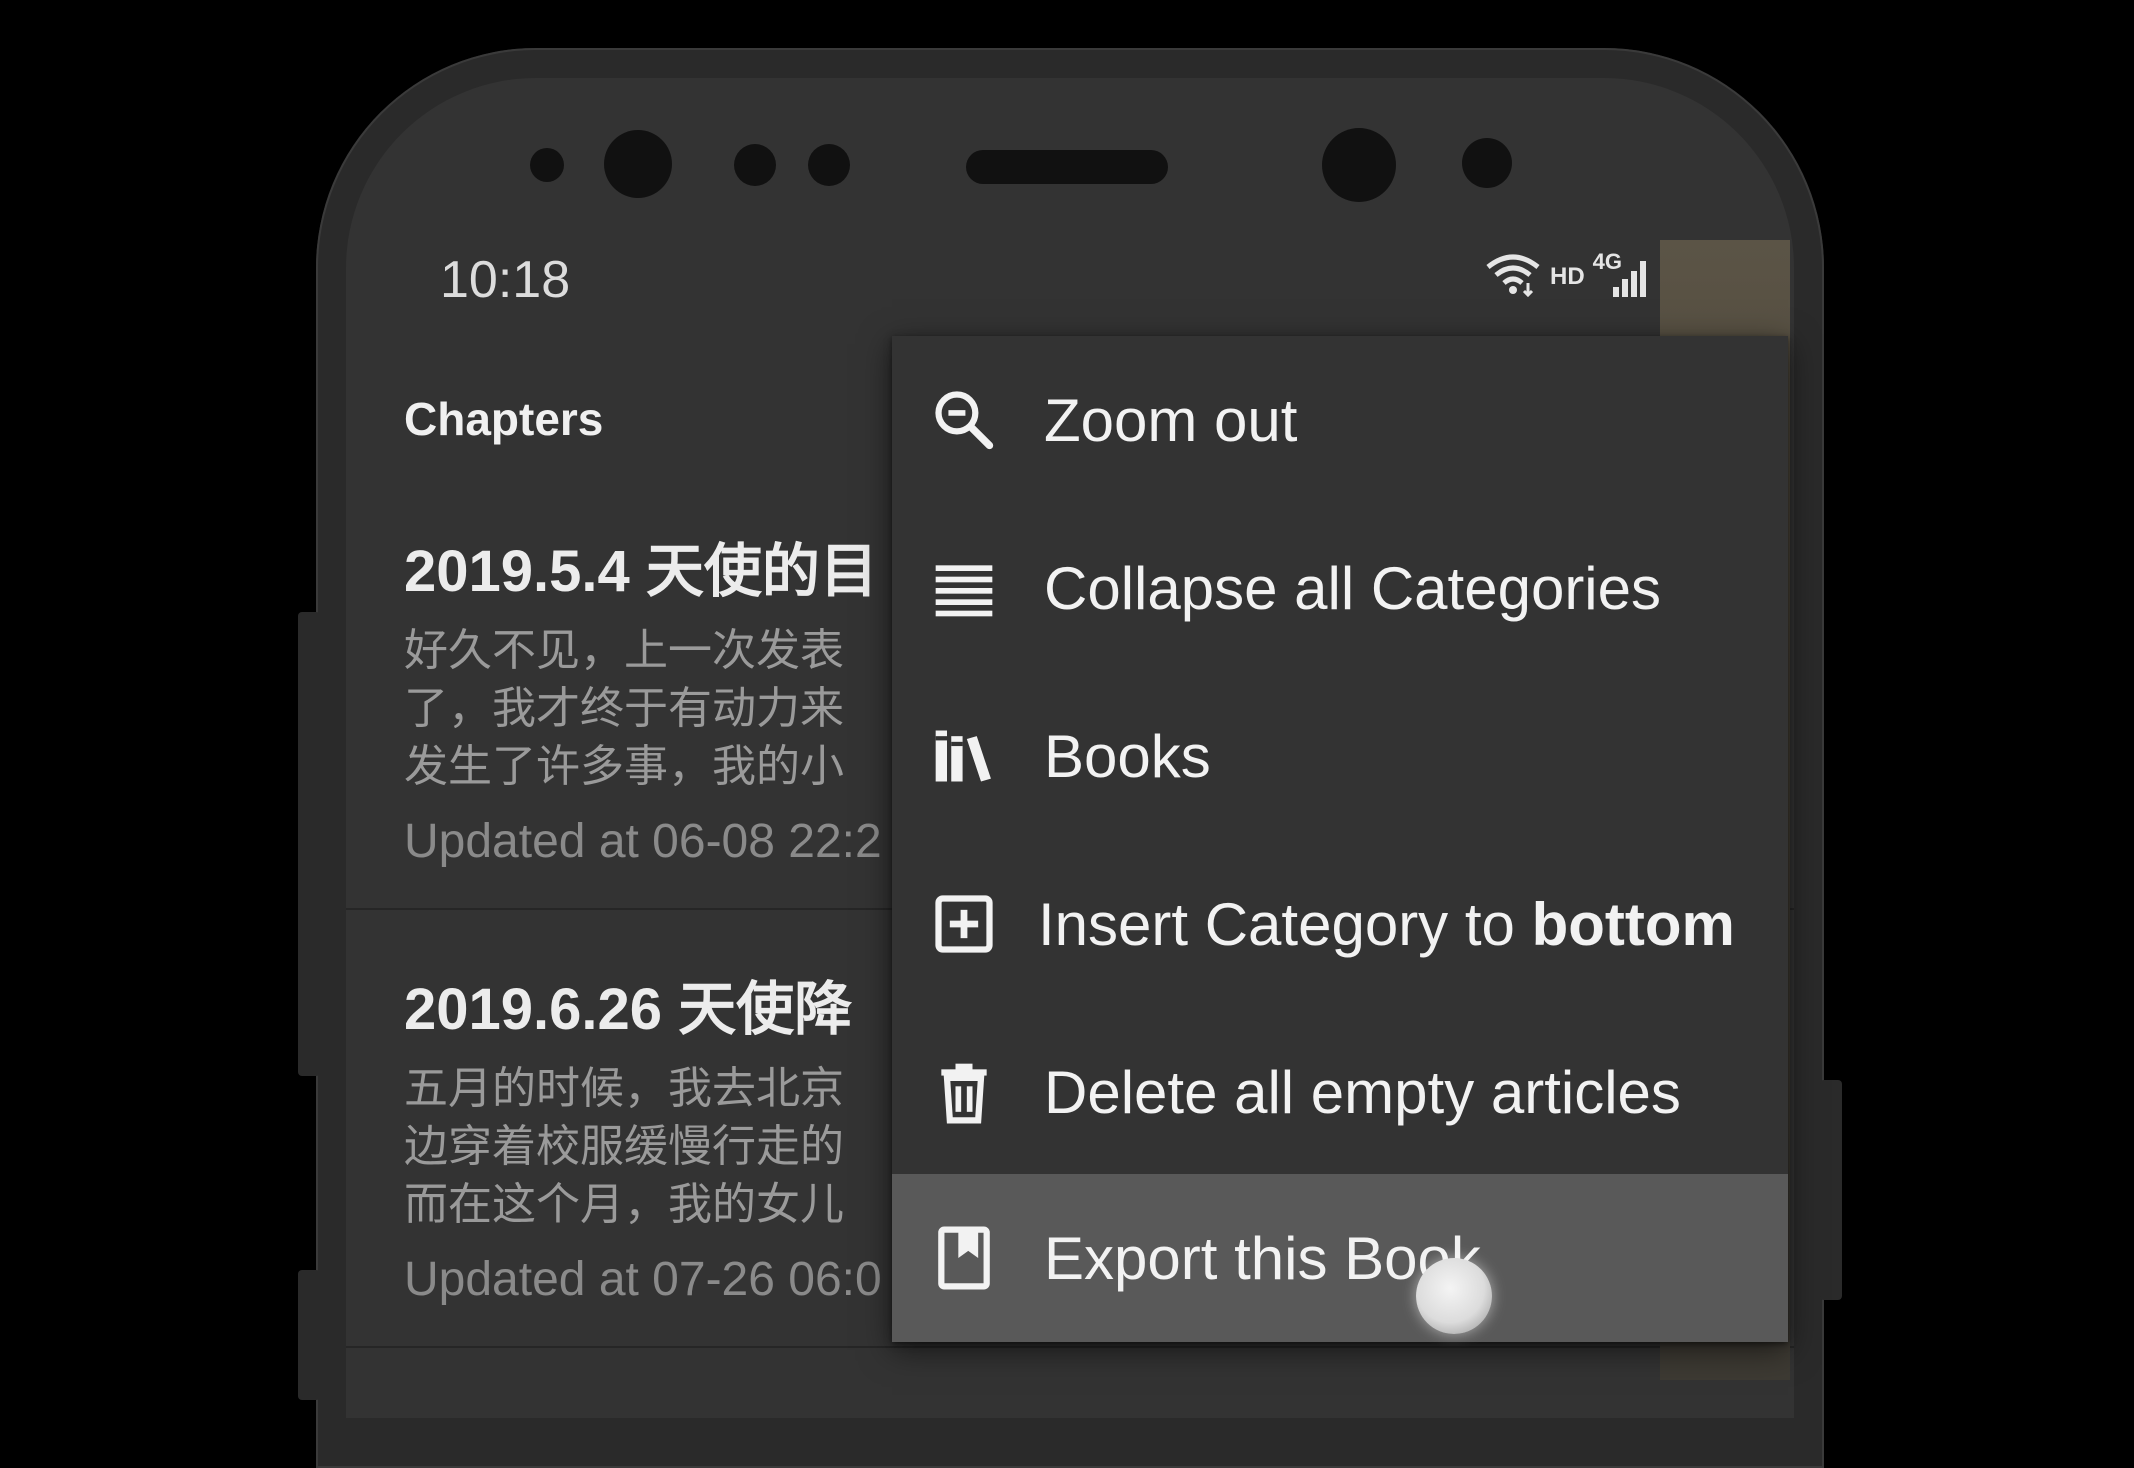 The image size is (2134, 1468). What do you see at coordinates (1359, 165) in the screenshot?
I see `front-camera-secondary` at bounding box center [1359, 165].